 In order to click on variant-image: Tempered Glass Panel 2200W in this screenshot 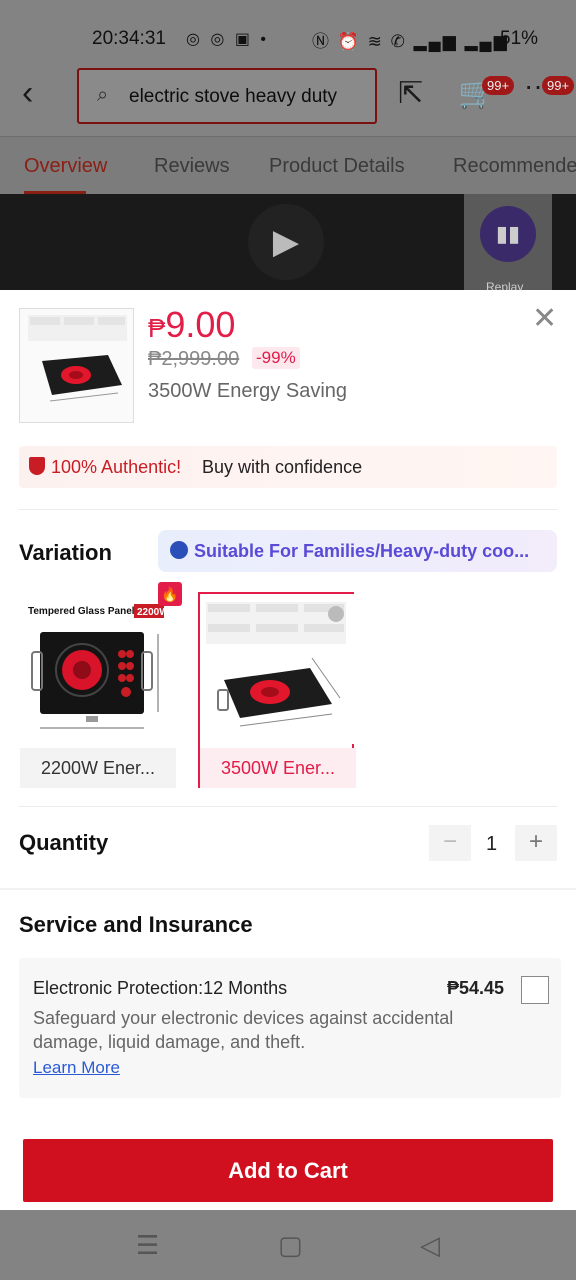, I will do `click(98, 667)`.